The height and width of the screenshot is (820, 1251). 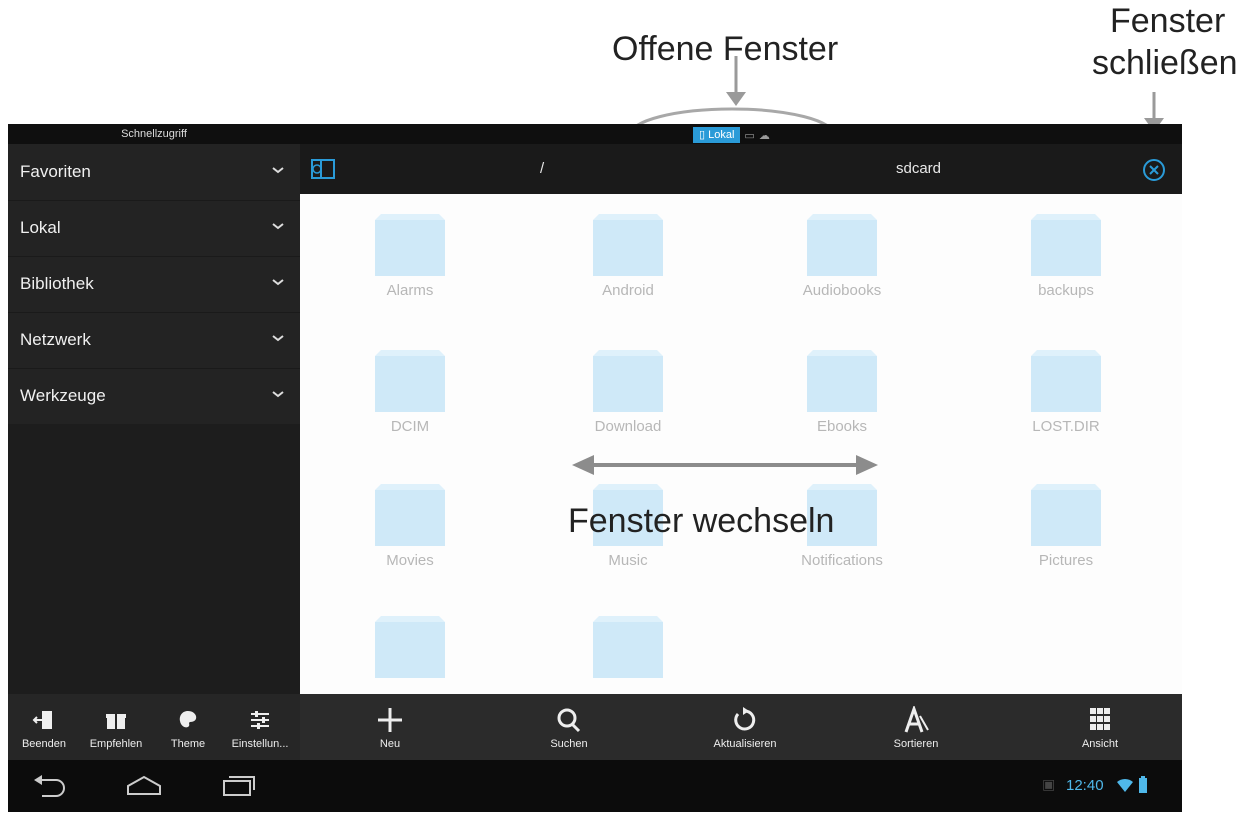 I want to click on folder-label: Pictures, so click(x=1066, y=560).